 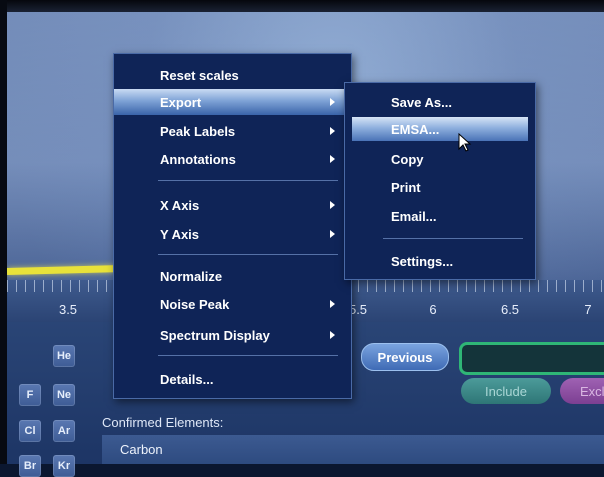 I want to click on element-tile-cl: Cl, so click(x=30, y=431).